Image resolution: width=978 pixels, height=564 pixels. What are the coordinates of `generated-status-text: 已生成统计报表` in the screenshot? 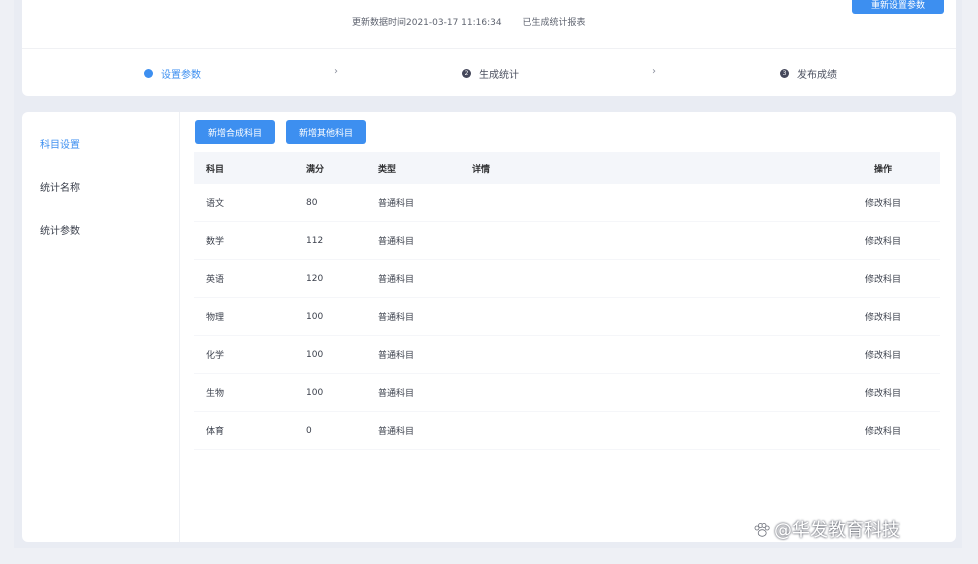 It's located at (554, 23).